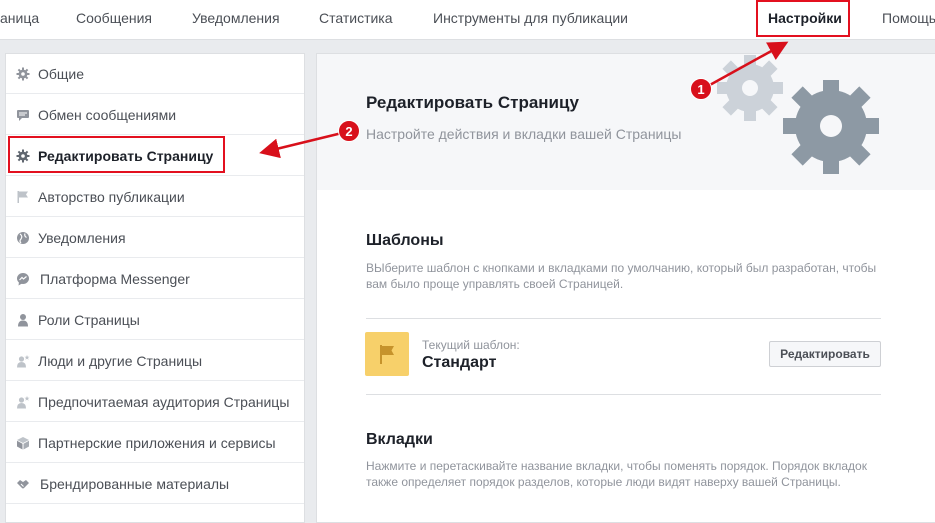 The height and width of the screenshot is (523, 935). Describe the element at coordinates (349, 131) in the screenshot. I see `annotation-badge-2: 2` at that location.